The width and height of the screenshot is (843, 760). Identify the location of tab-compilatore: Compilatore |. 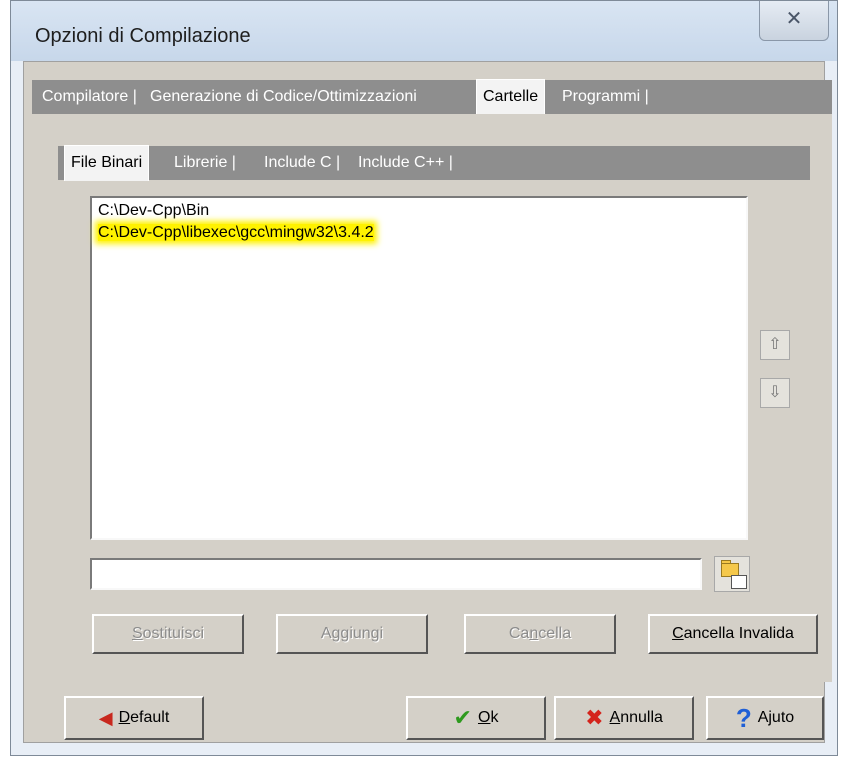
(89, 97).